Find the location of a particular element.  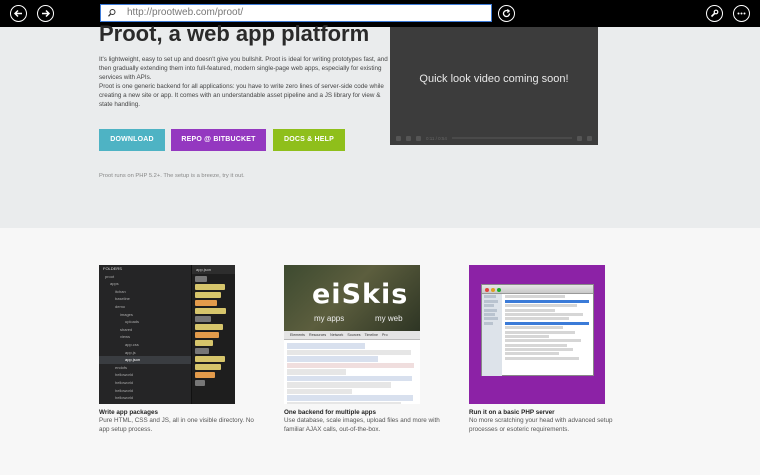

devtools-console is located at coordinates (352, 373).